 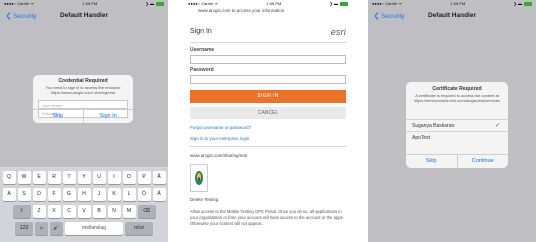 What do you see at coordinates (202, 70) in the screenshot?
I see `password-label: Password` at bounding box center [202, 70].